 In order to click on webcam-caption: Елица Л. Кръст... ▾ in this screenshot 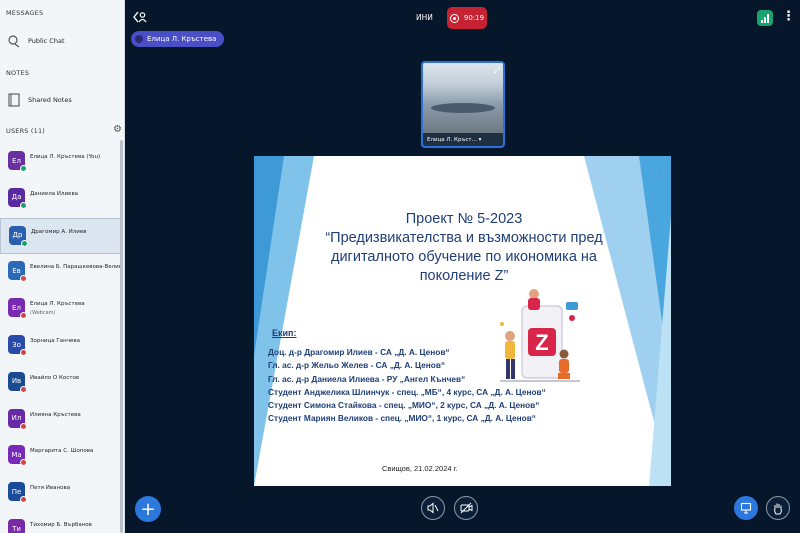, I will do `click(463, 139)`.